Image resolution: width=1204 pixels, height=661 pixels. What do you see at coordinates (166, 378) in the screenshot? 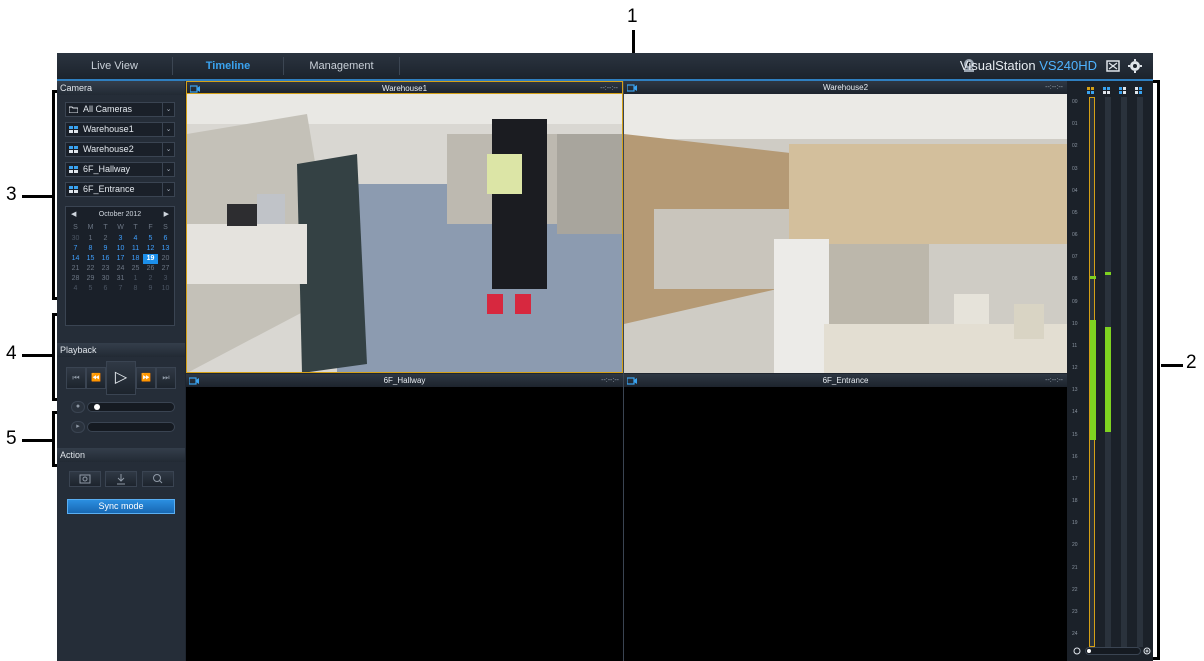
I see `skip-to-end-button: ⏭` at bounding box center [166, 378].